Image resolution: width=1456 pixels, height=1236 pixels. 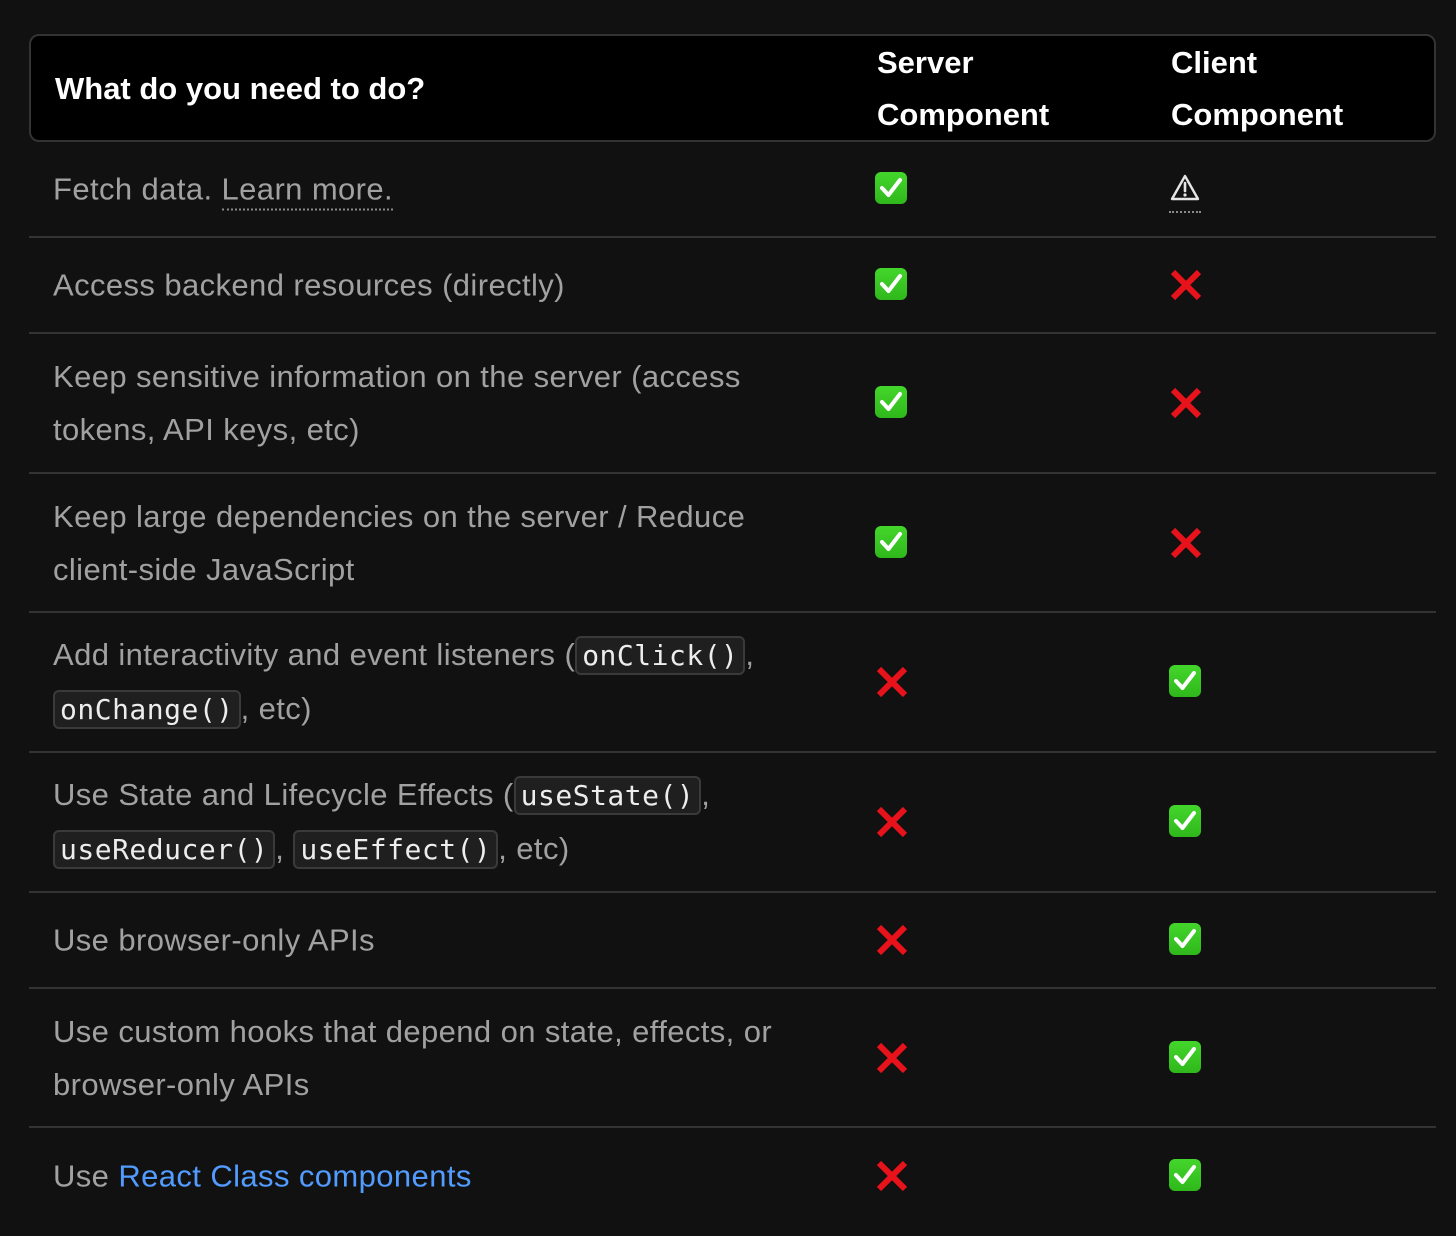 What do you see at coordinates (1257, 114) in the screenshot?
I see `header-client-line-2: Component` at bounding box center [1257, 114].